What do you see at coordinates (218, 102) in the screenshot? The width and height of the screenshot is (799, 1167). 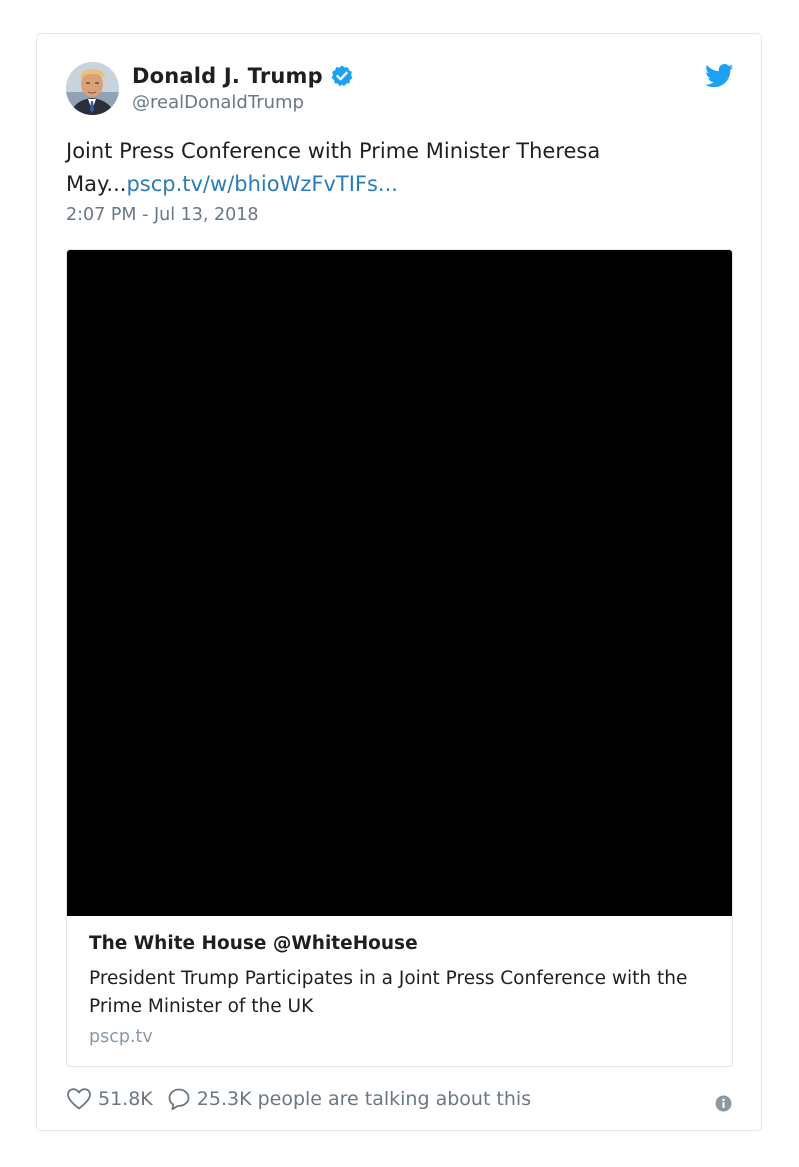 I see `author-handle: @realDonaldTrump` at bounding box center [218, 102].